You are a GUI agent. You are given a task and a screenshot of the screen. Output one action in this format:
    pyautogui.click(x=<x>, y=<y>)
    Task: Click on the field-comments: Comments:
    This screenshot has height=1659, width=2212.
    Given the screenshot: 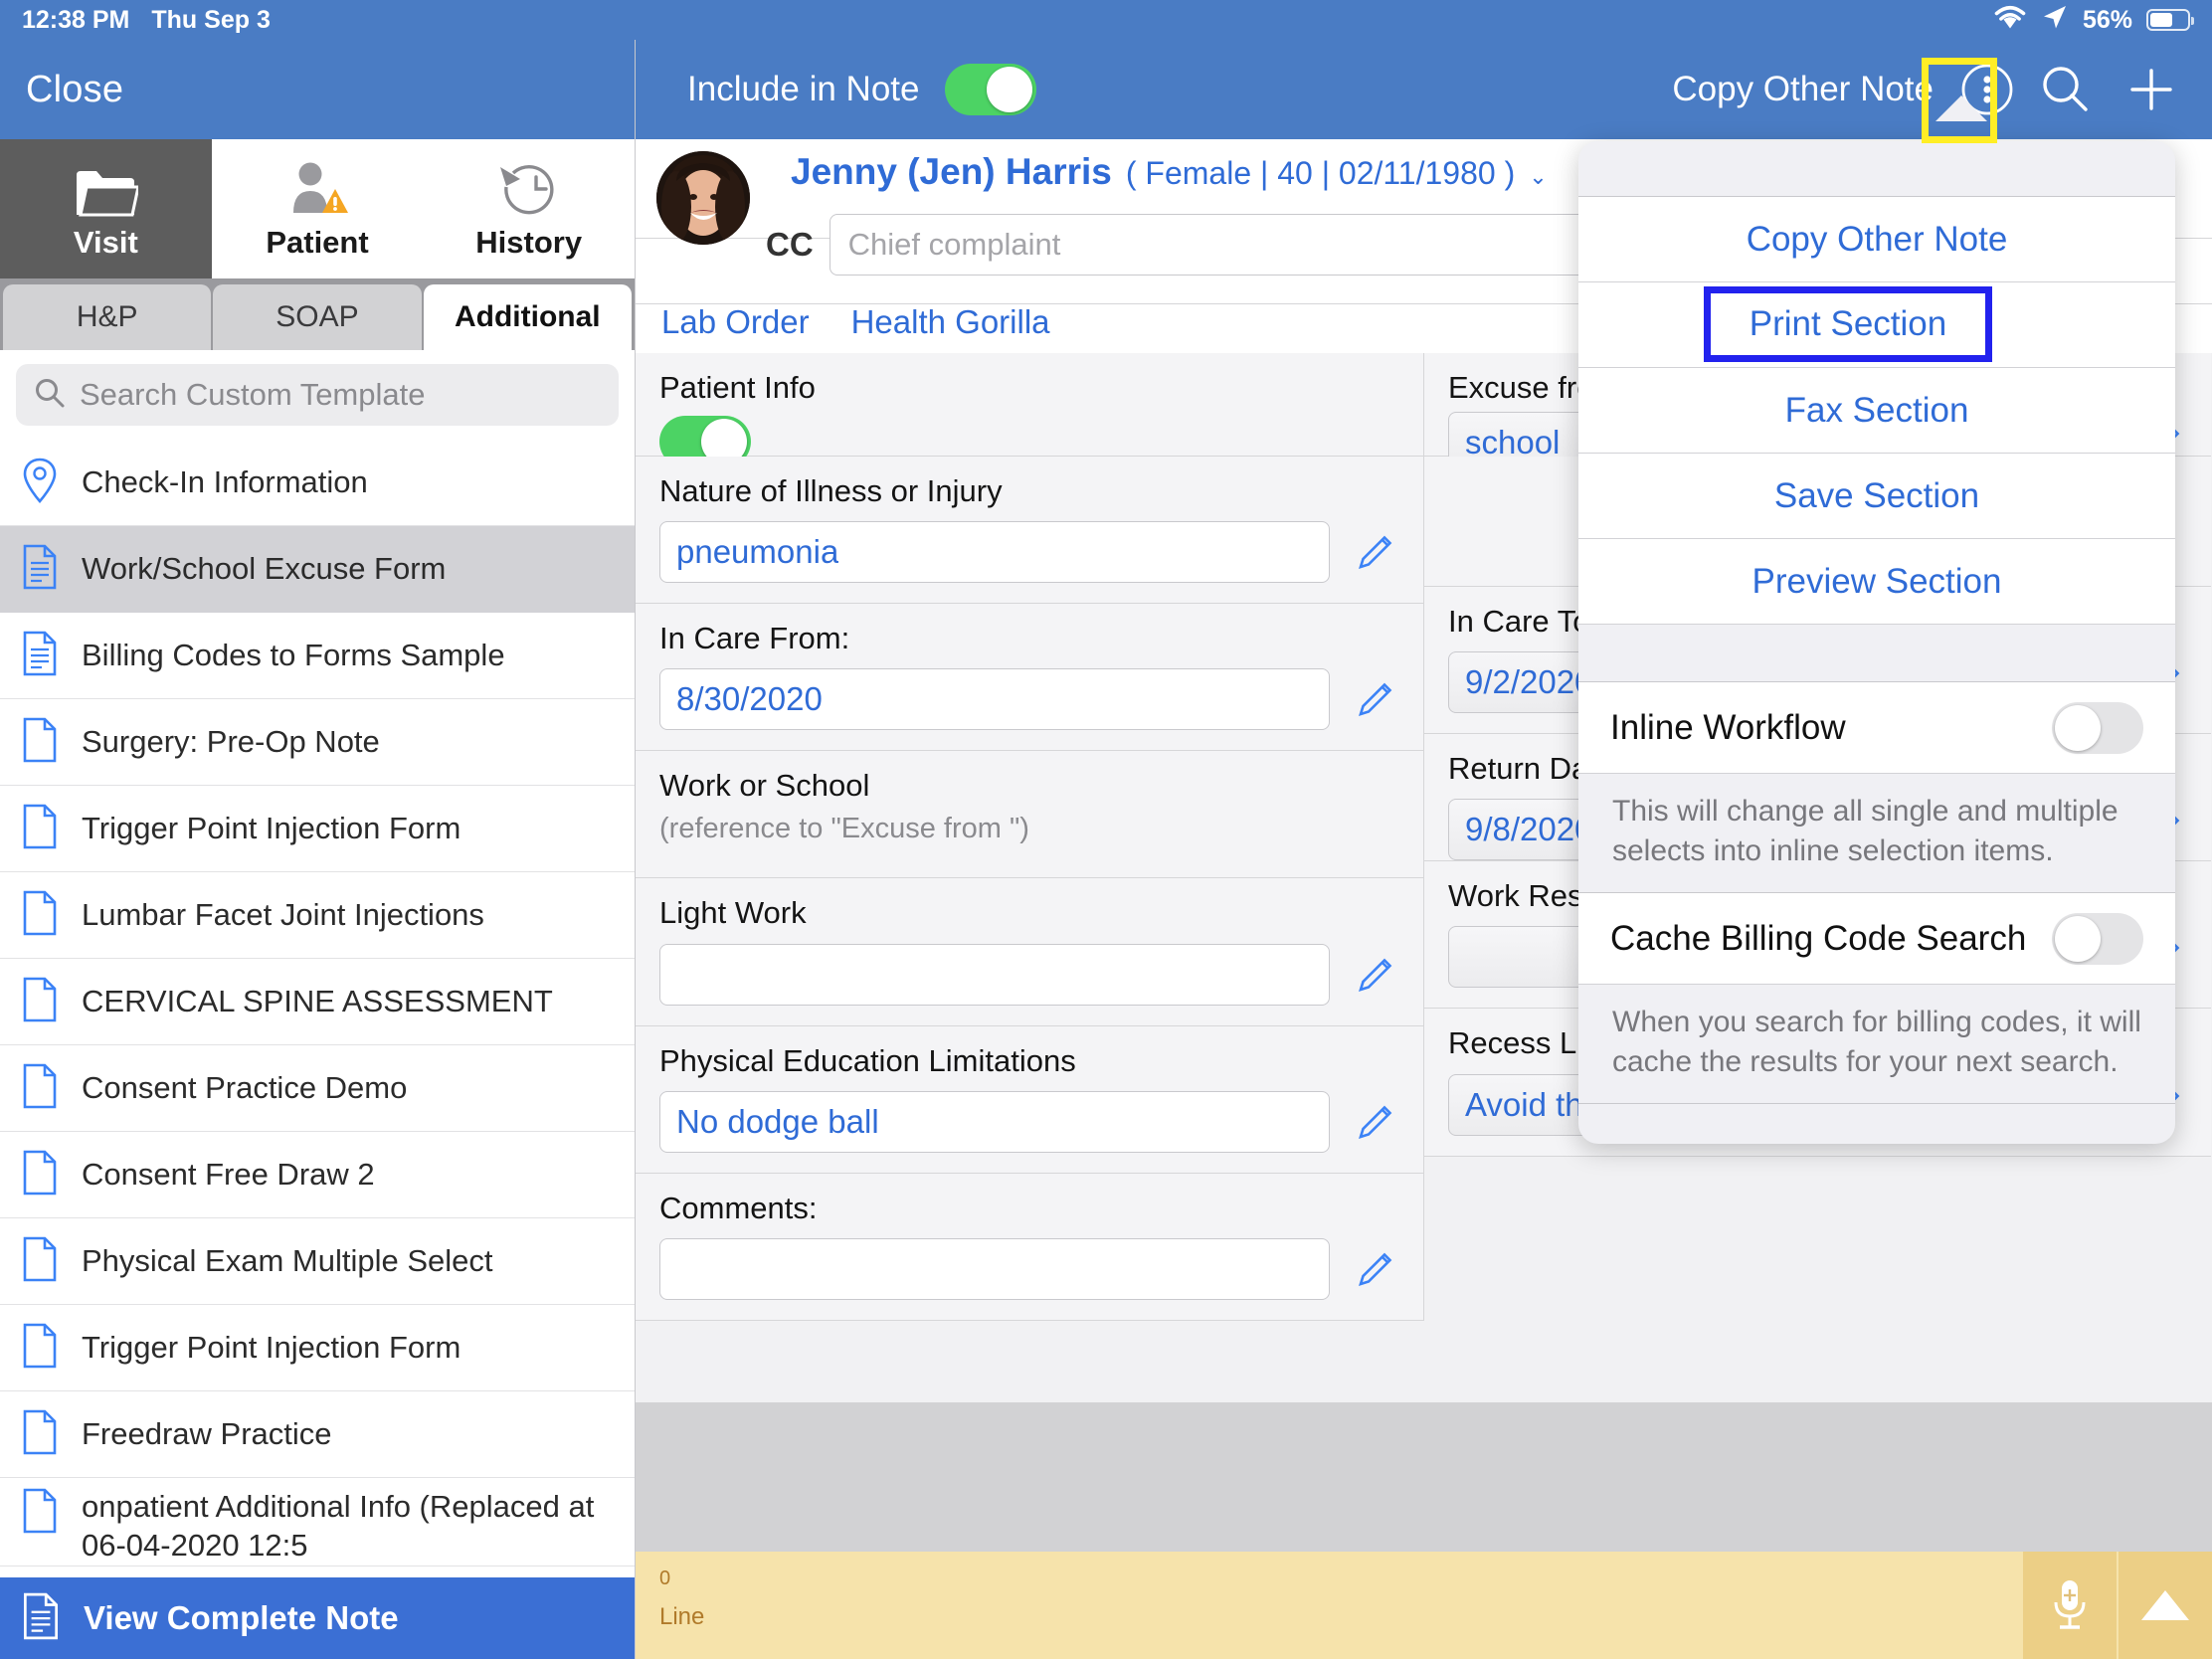 What is the action you would take?
    pyautogui.click(x=1029, y=1247)
    